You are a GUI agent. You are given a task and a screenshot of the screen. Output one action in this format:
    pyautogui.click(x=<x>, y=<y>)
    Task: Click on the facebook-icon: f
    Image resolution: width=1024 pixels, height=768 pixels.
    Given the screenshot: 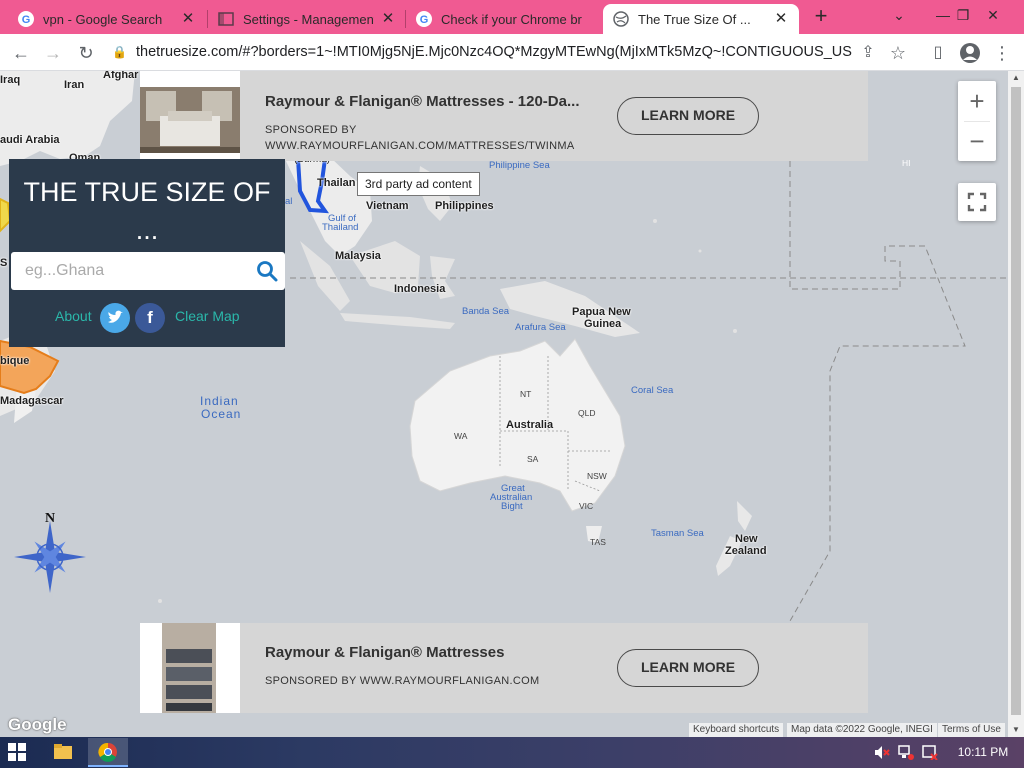 What is the action you would take?
    pyautogui.click(x=150, y=318)
    